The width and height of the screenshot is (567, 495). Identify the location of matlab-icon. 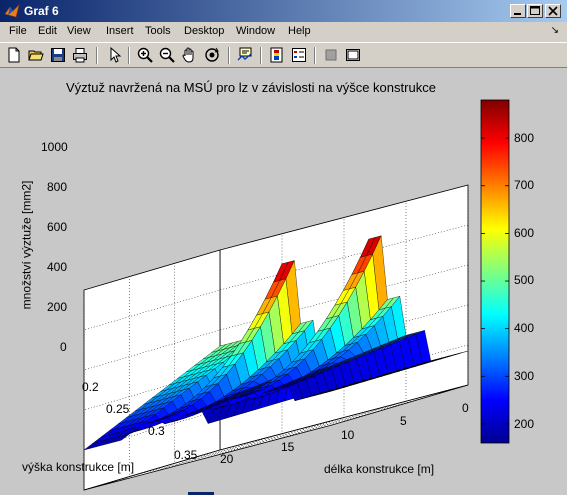
(12, 11).